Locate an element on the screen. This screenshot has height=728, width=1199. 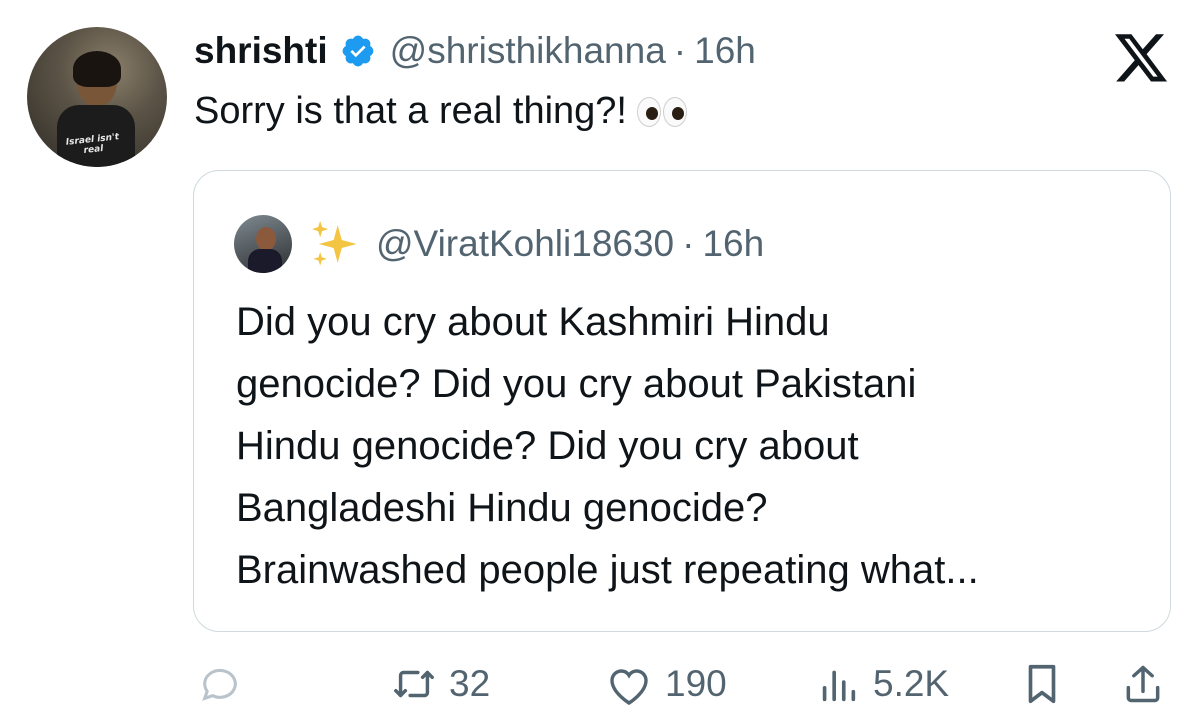
tweet-text: Sorry is that a real thing?! is located at coordinates (440, 111).